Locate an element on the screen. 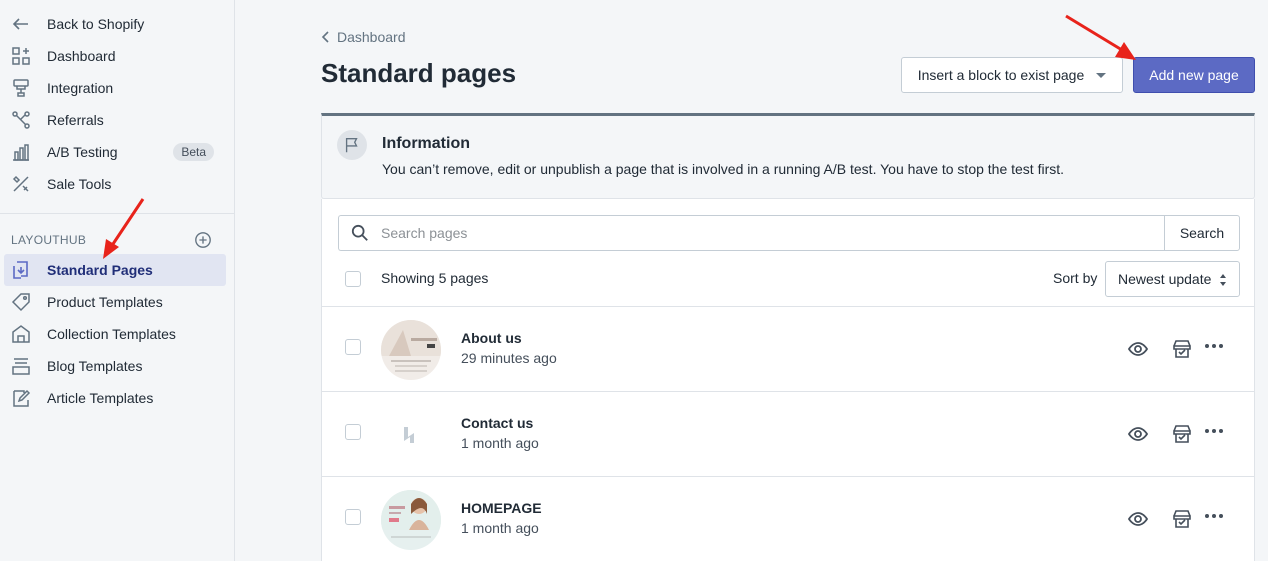  chevron-left-icon is located at coordinates (325, 37).